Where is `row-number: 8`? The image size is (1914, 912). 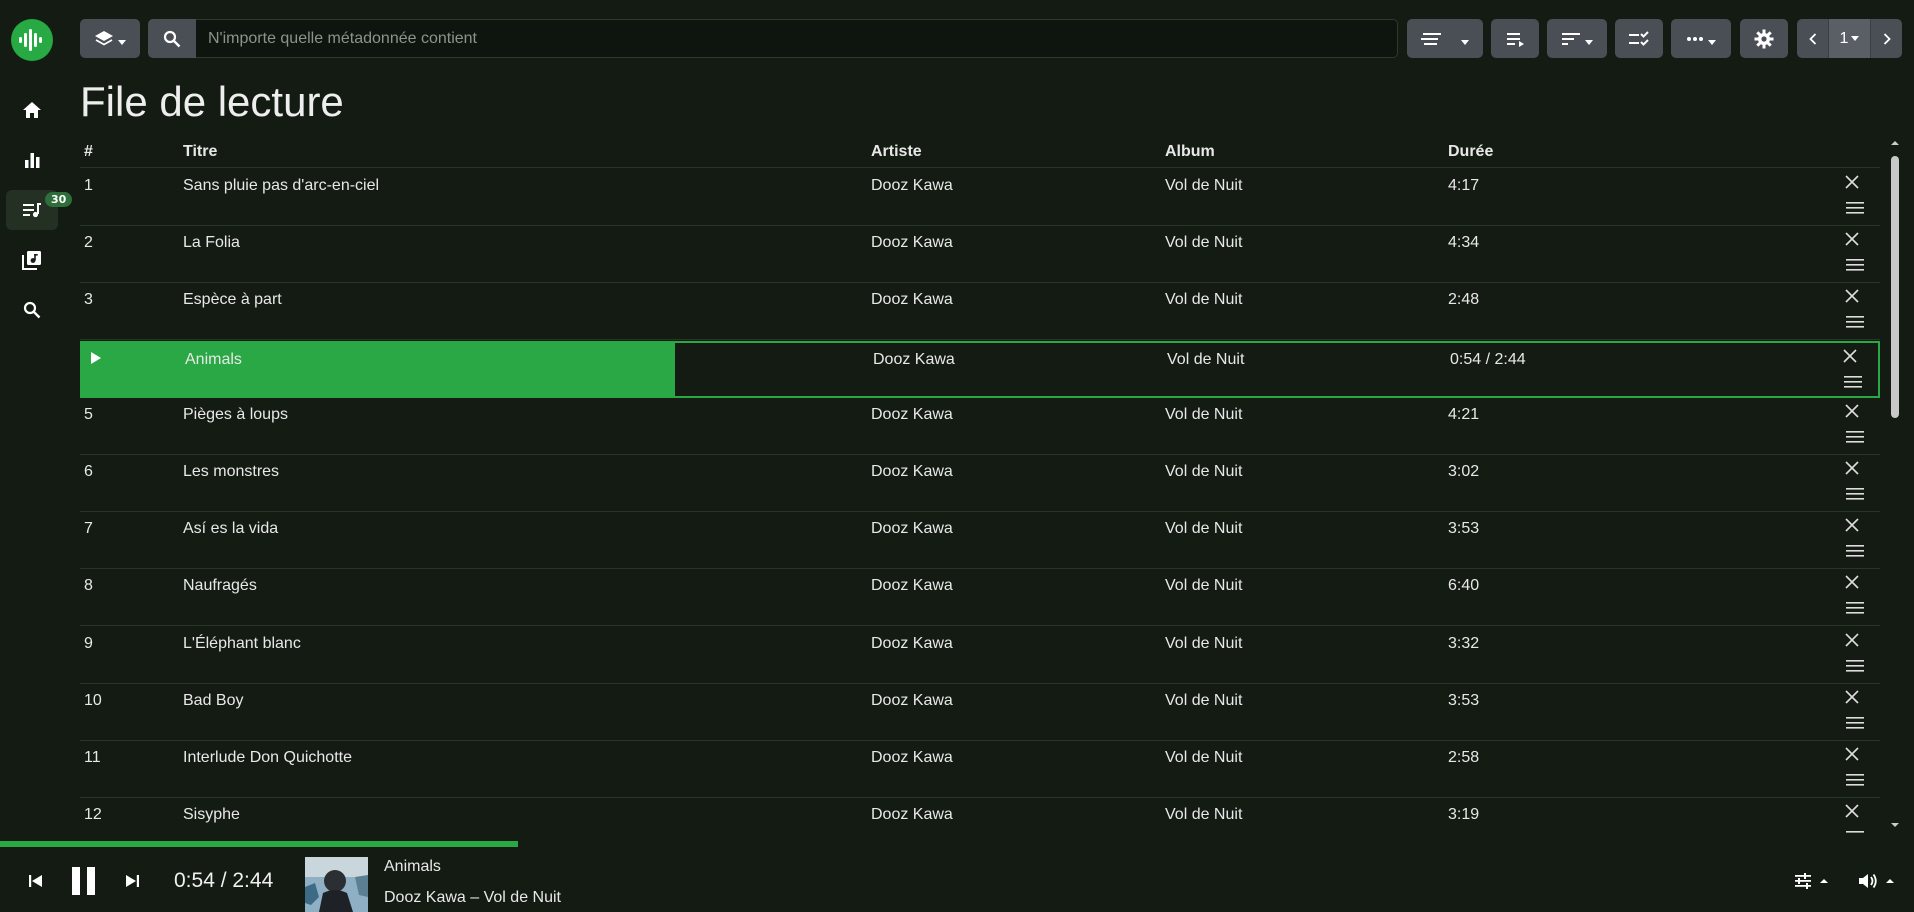 row-number: 8 is located at coordinates (88, 586).